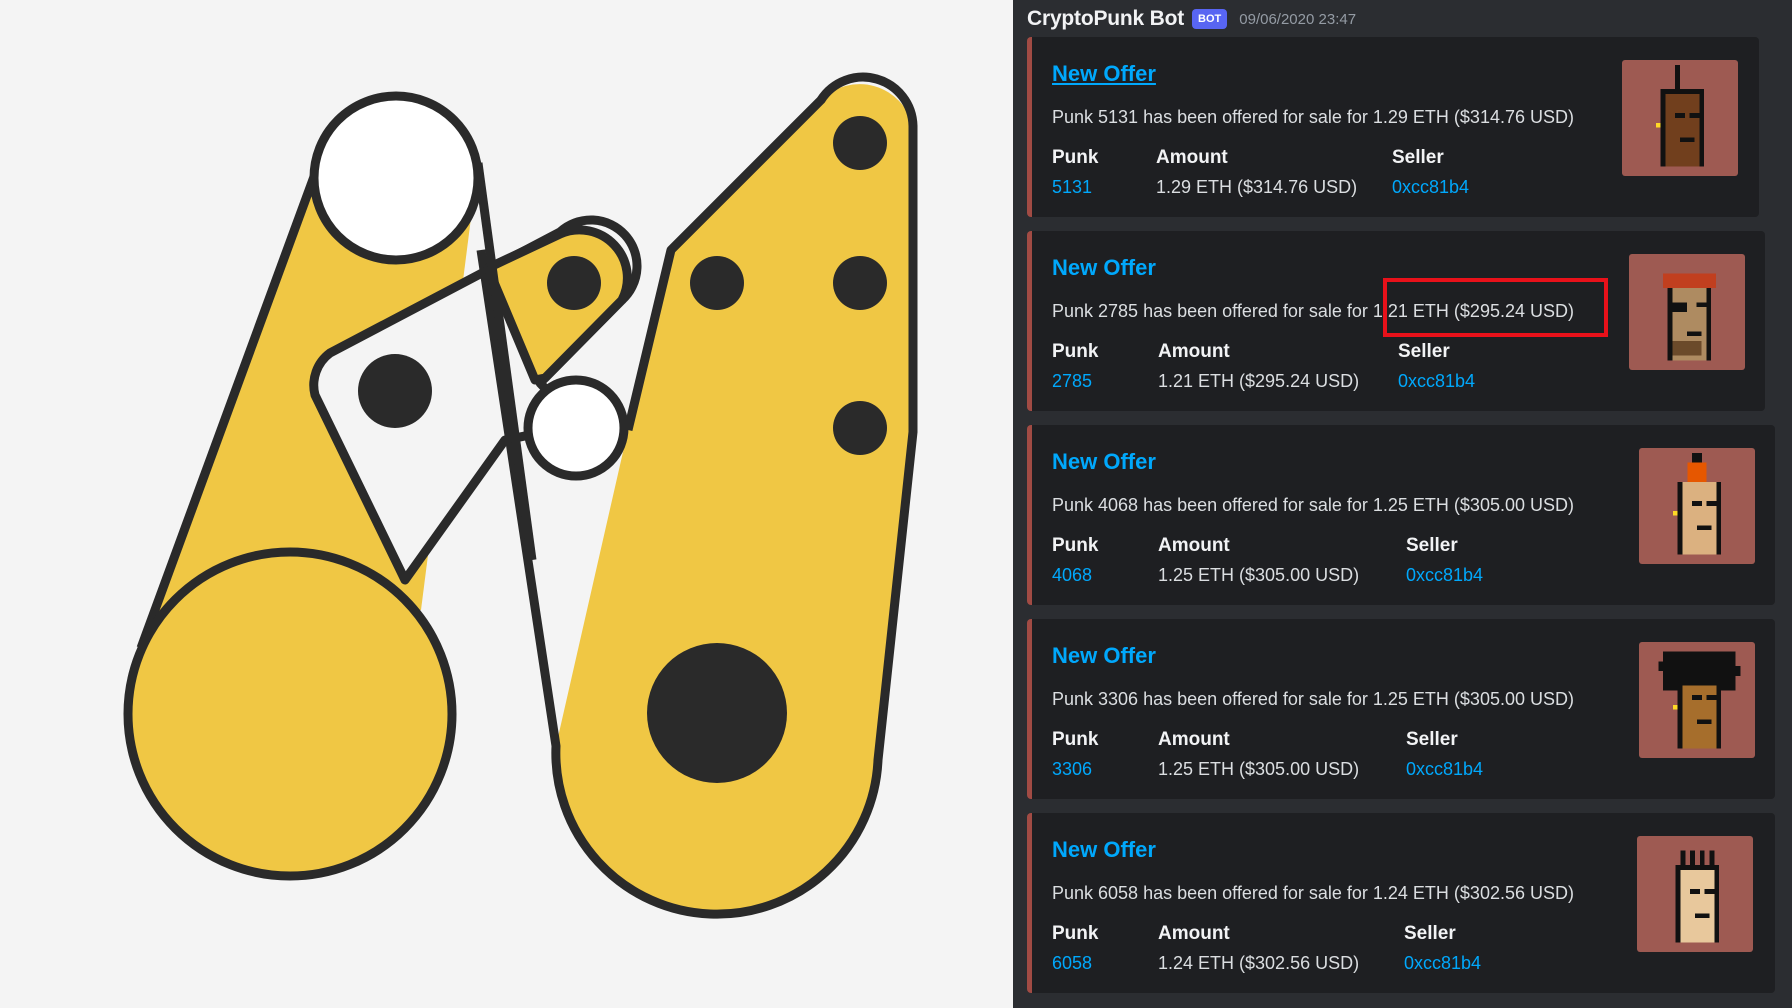 The width and height of the screenshot is (1792, 1008). Describe the element at coordinates (1072, 963) in the screenshot. I see `punk-id-link: 6058` at that location.